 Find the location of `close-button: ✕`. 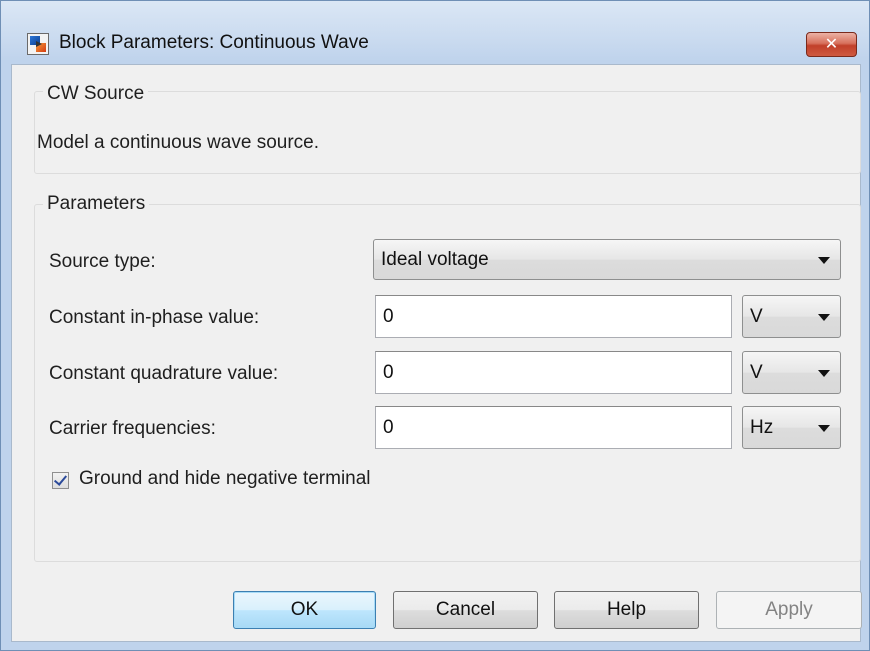

close-button: ✕ is located at coordinates (831, 44).